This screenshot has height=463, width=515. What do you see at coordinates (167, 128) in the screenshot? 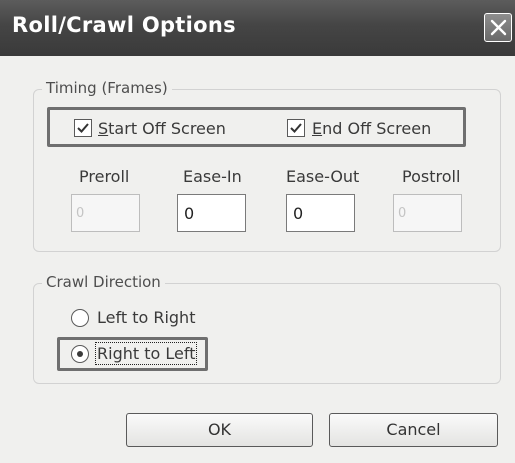
I see `start-off-screen-label-rest: tart Off Screen` at bounding box center [167, 128].